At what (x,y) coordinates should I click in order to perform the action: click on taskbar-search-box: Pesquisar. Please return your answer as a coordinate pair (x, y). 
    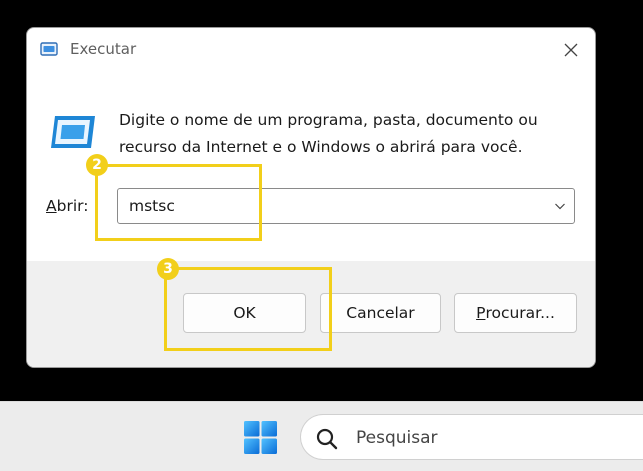
    Looking at the image, I should click on (471, 437).